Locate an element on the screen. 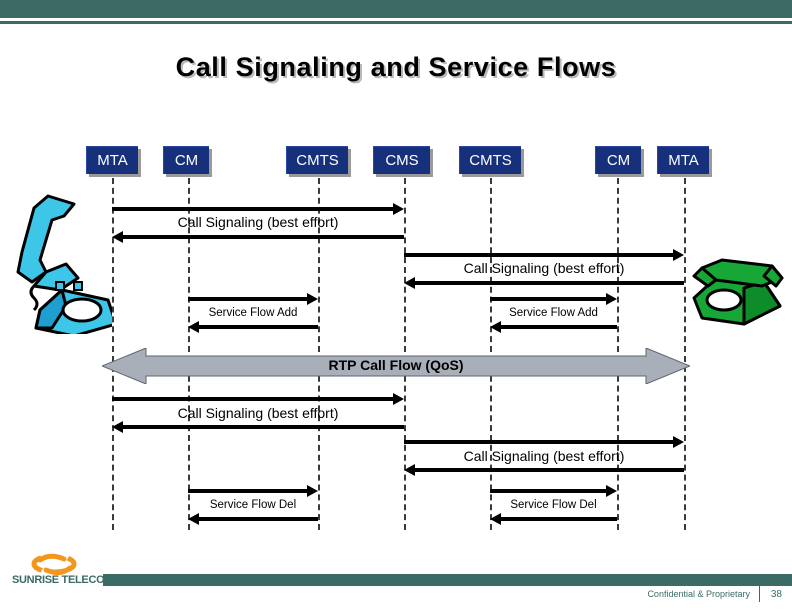  logo-wordmark-text: SUNRISE TELECOM is located at coordinates (63, 580).